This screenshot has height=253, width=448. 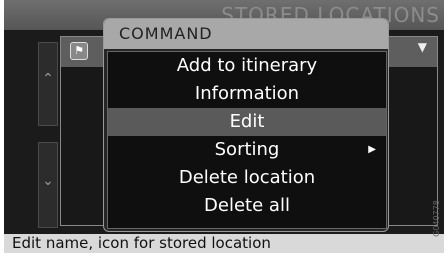 I want to click on menu-item-edit: Edit, so click(x=247, y=122).